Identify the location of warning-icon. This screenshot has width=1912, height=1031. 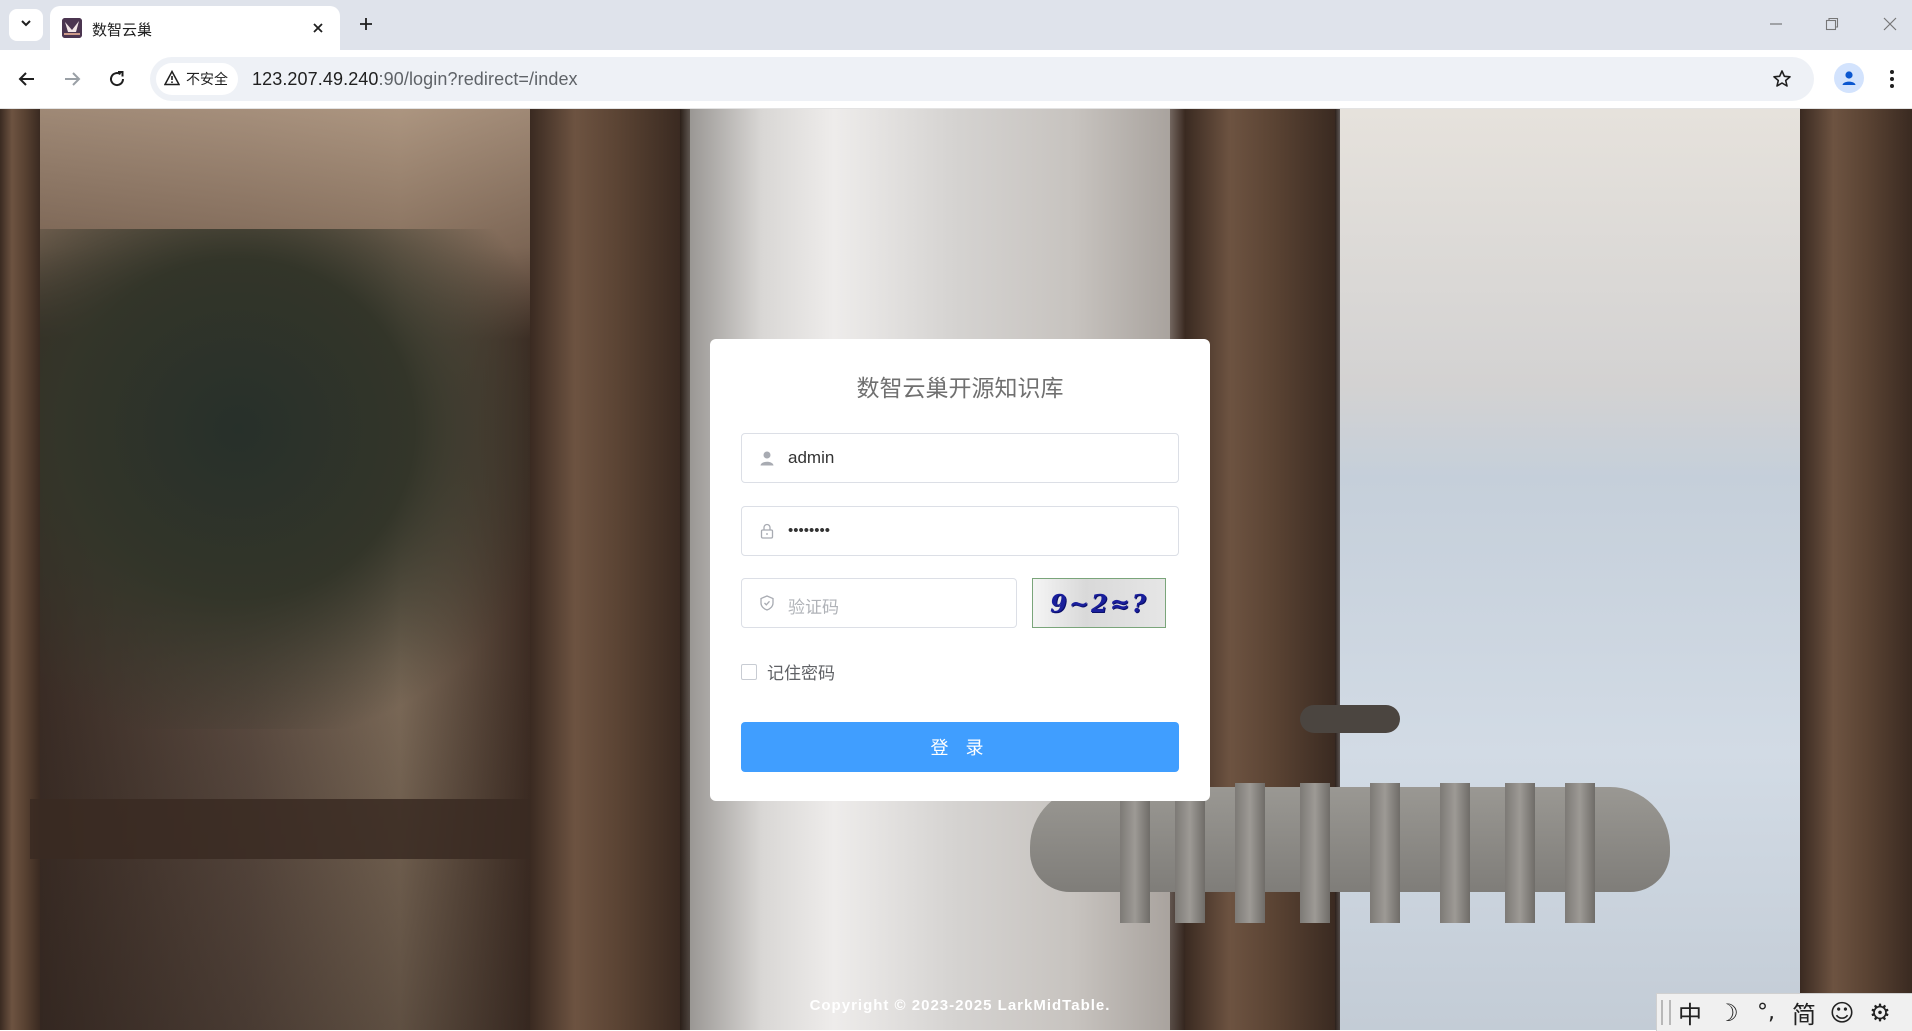
(172, 79).